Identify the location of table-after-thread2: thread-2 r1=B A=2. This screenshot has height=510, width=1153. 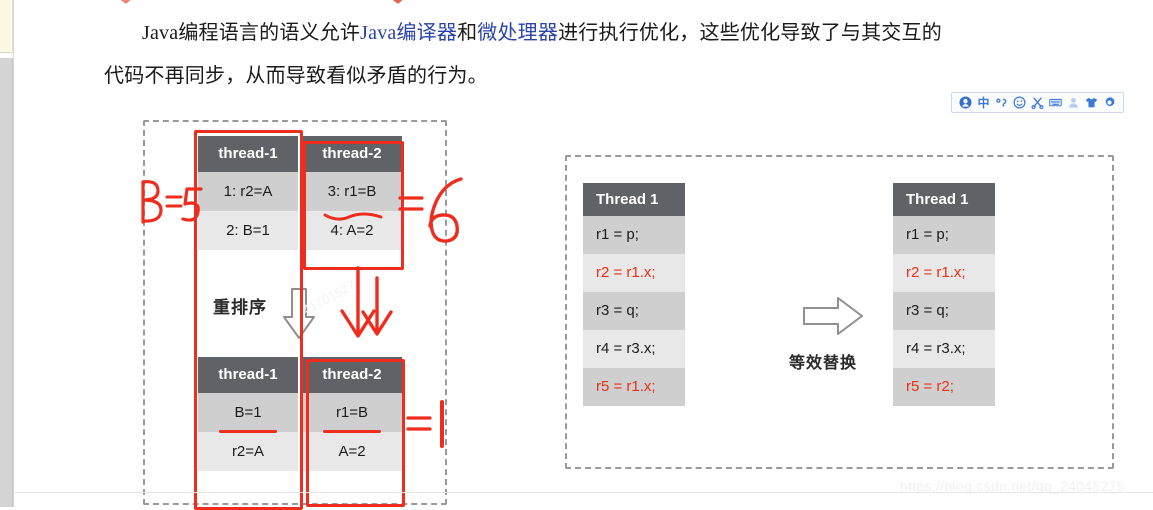
(352, 414).